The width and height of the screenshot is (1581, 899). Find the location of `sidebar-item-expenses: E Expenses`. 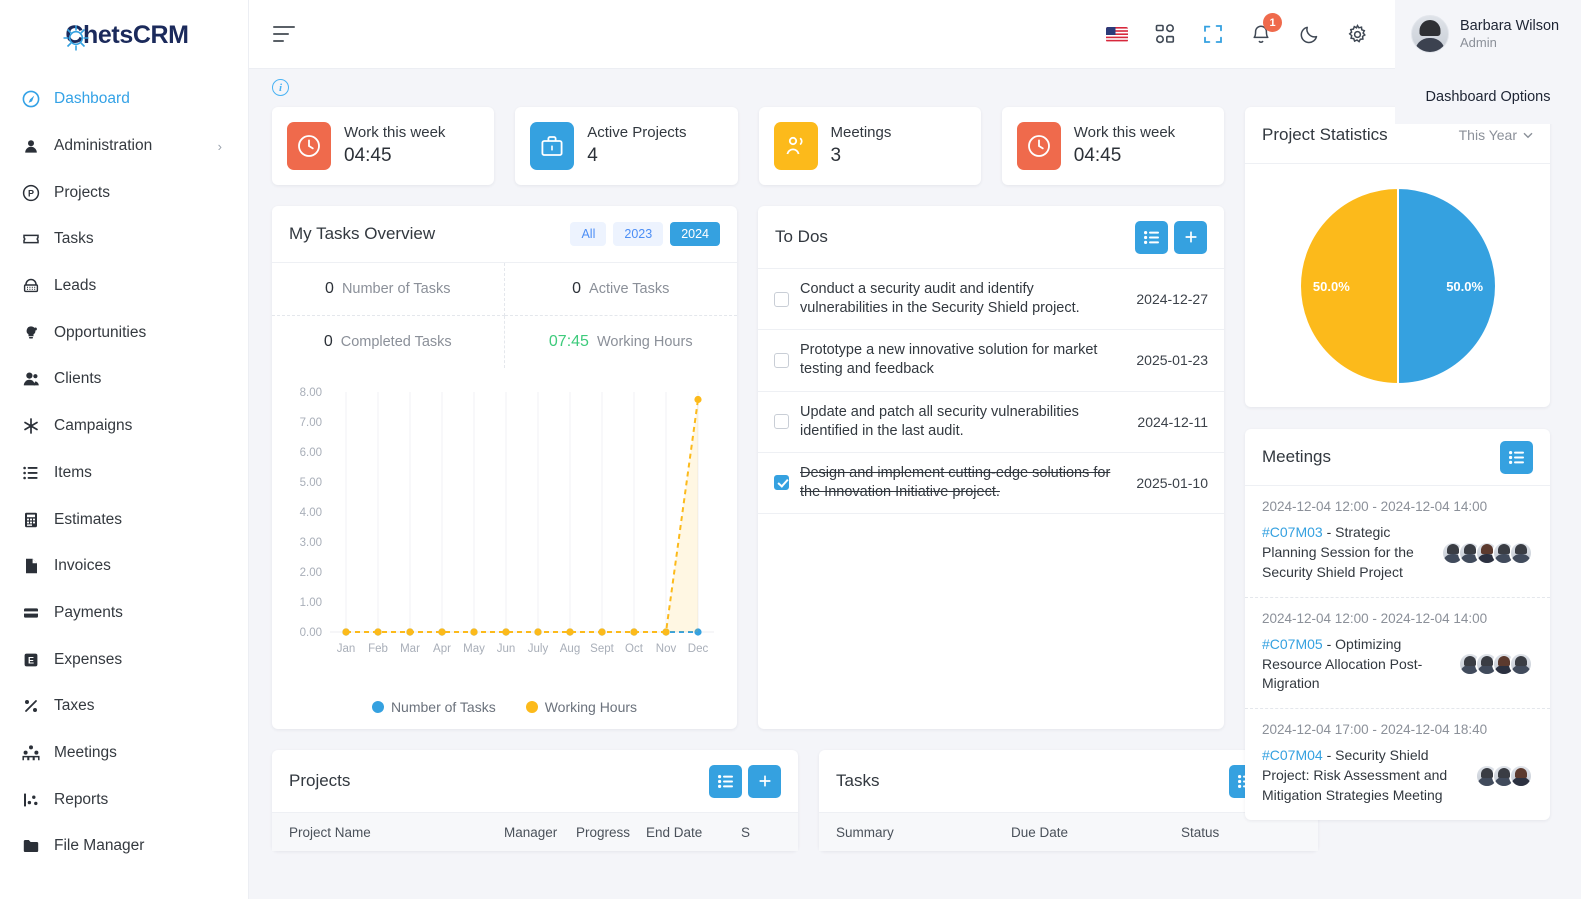

sidebar-item-expenses: E Expenses is located at coordinates (124, 659).